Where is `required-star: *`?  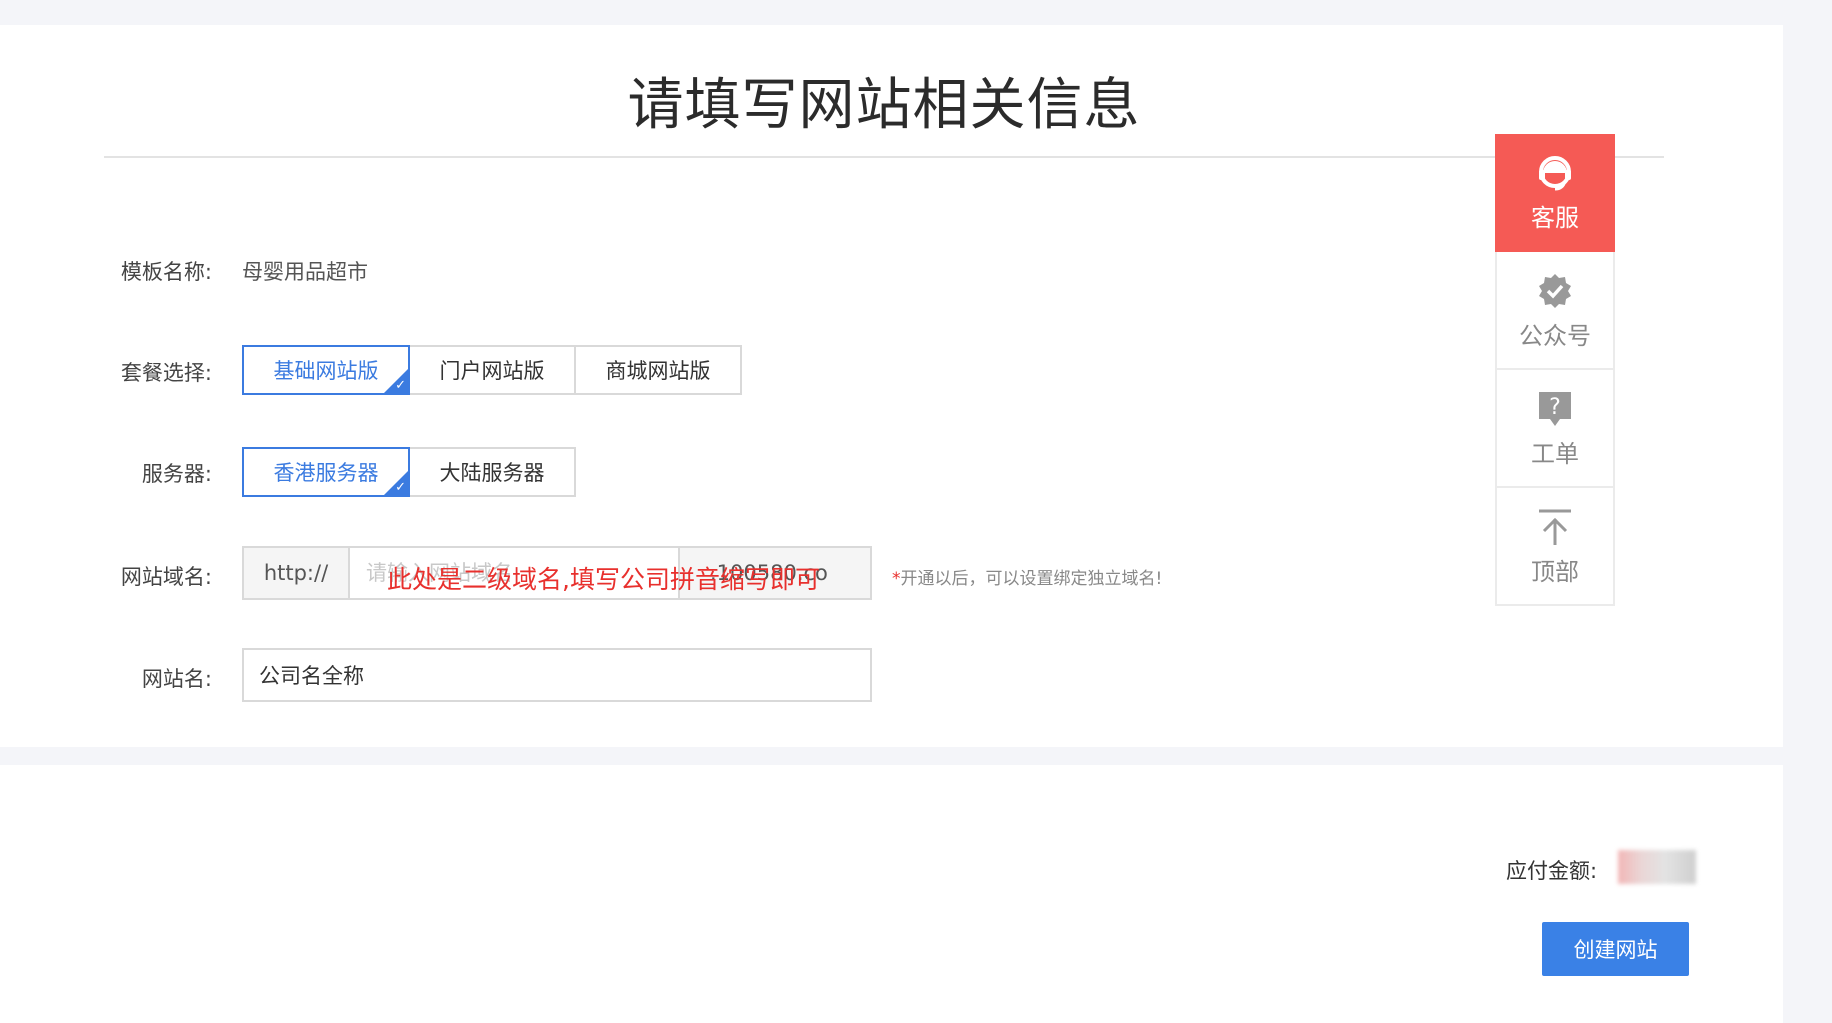
required-star: * is located at coordinates (896, 579).